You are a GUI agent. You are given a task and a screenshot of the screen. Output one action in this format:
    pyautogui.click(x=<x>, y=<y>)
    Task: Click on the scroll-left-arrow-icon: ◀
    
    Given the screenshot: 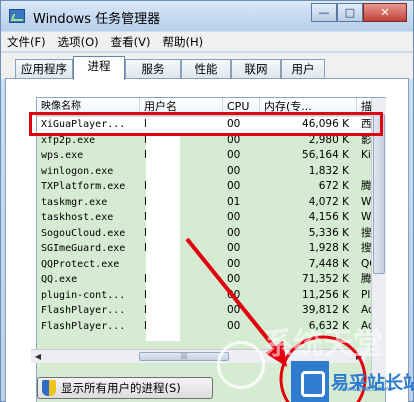 What is the action you would take?
    pyautogui.click(x=38, y=356)
    